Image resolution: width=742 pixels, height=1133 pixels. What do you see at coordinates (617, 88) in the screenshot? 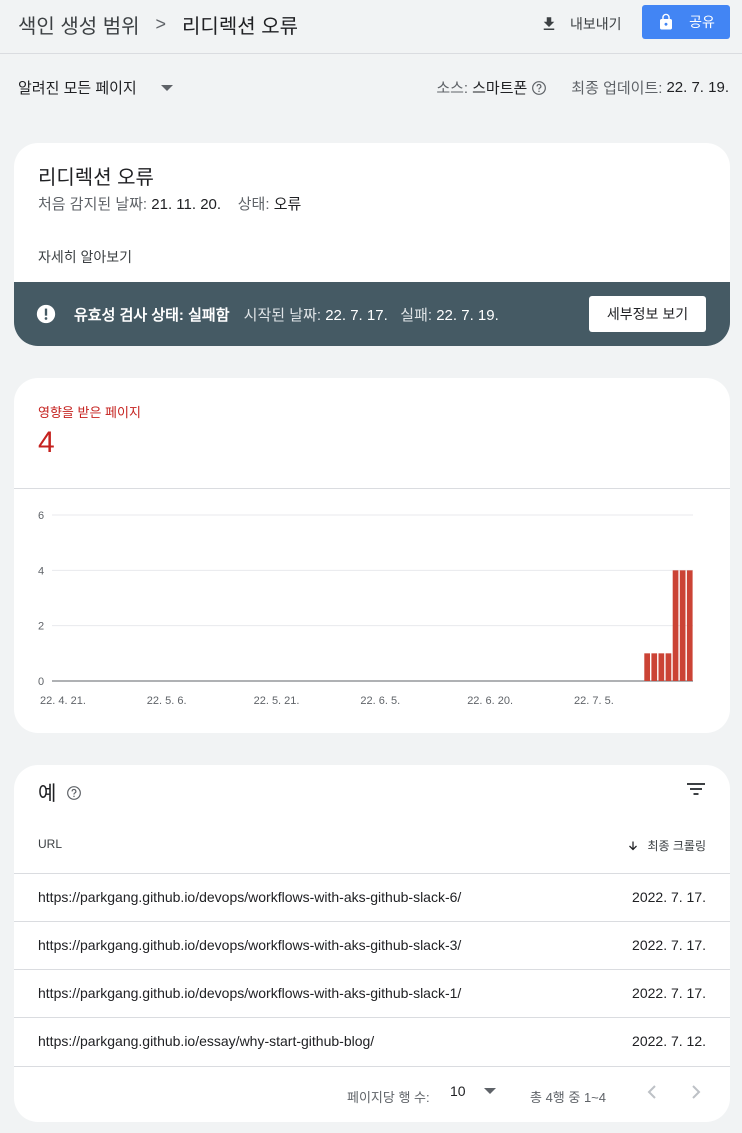
I see `last-updated-label: 최종 업데이트:` at bounding box center [617, 88].